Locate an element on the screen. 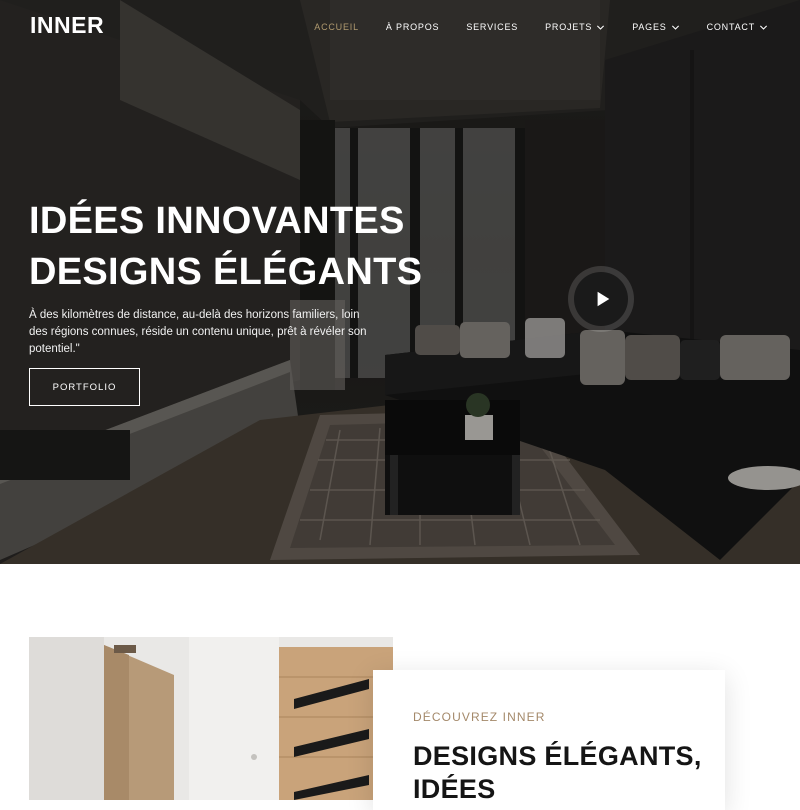  play-icon is located at coordinates (603, 299).